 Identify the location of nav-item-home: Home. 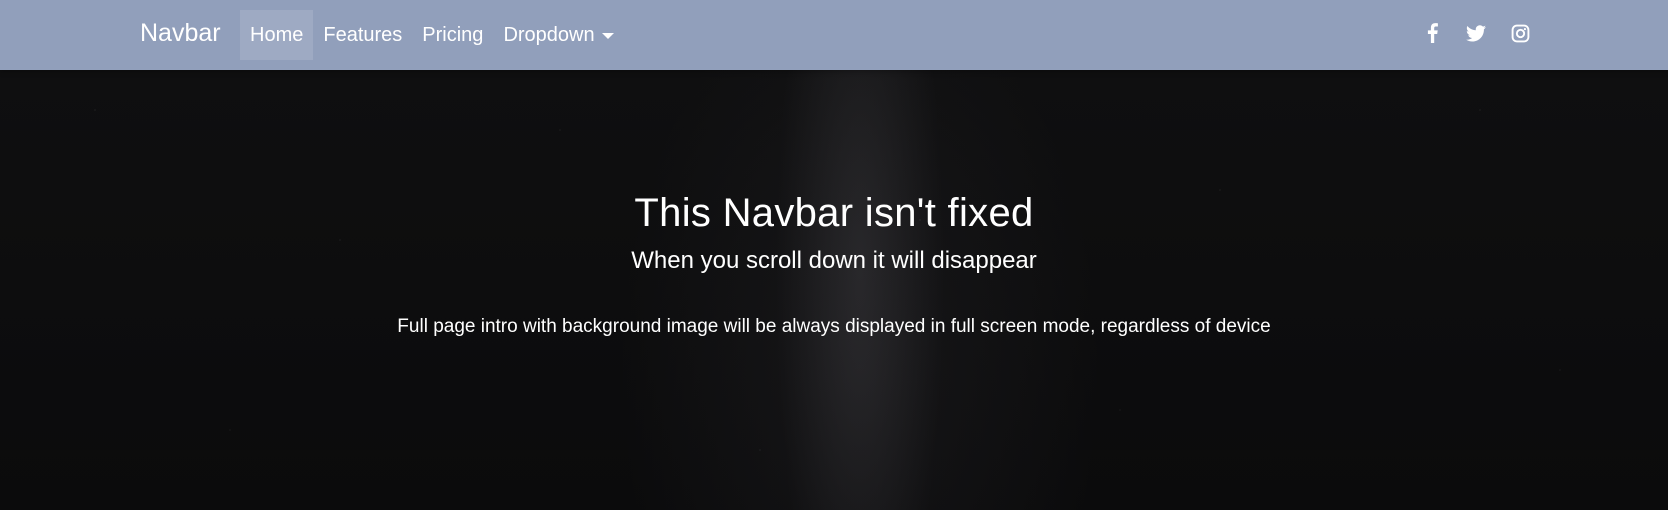
(277, 35).